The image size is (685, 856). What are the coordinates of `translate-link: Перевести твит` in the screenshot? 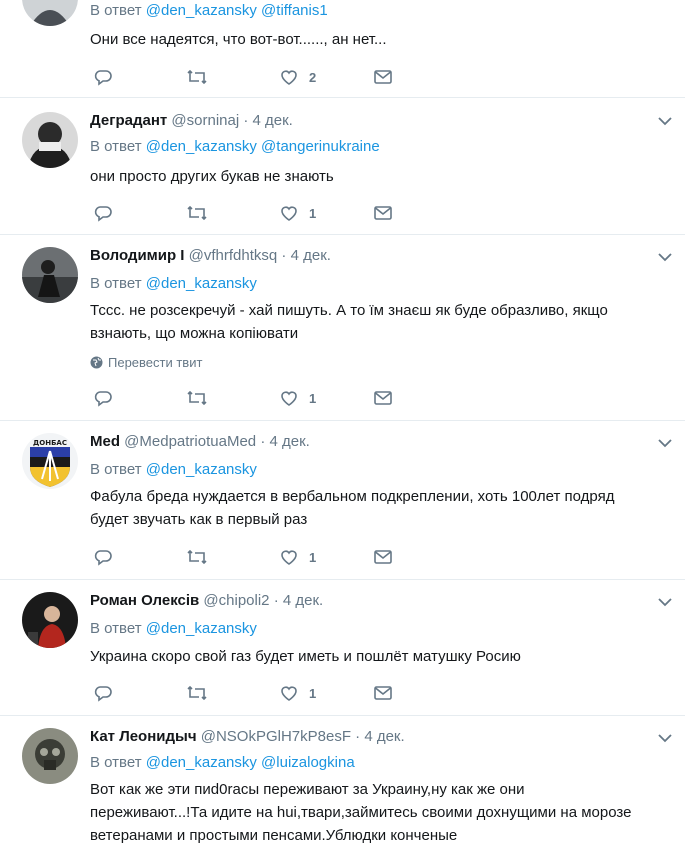 It's located at (146, 362).